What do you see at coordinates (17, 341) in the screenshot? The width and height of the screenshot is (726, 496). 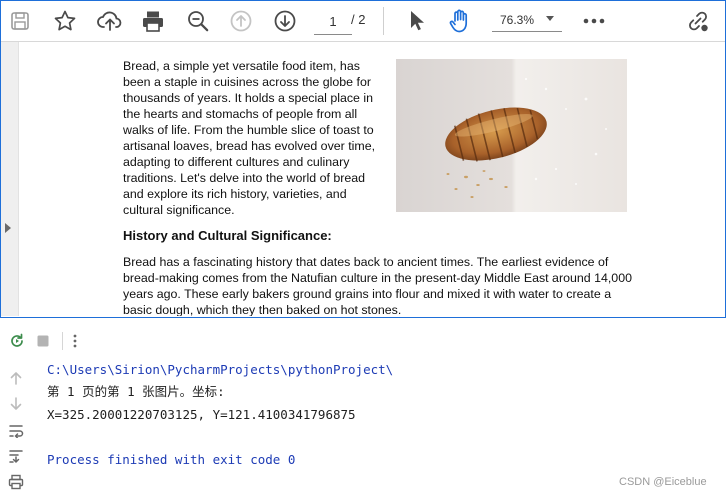 I see `rerun-icon` at bounding box center [17, 341].